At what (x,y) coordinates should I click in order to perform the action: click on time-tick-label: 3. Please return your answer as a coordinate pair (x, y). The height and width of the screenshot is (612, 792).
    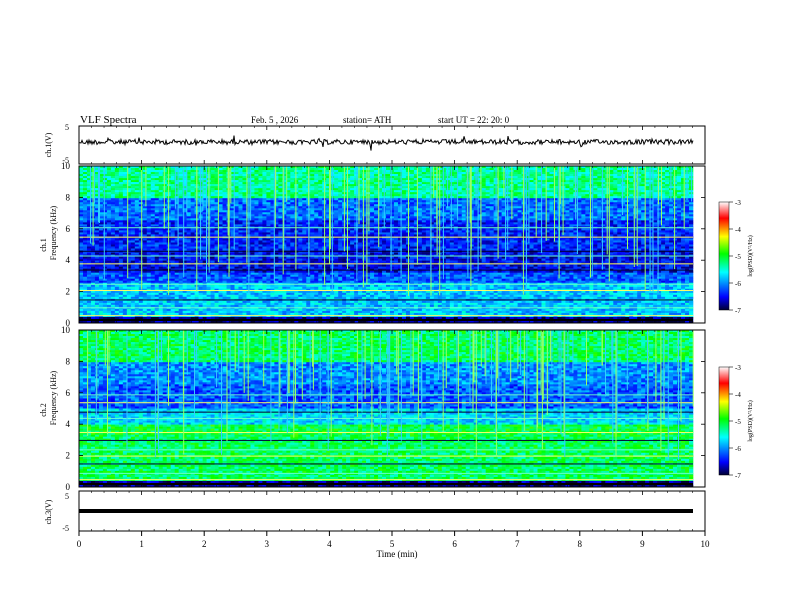
    Looking at the image, I should click on (267, 544).